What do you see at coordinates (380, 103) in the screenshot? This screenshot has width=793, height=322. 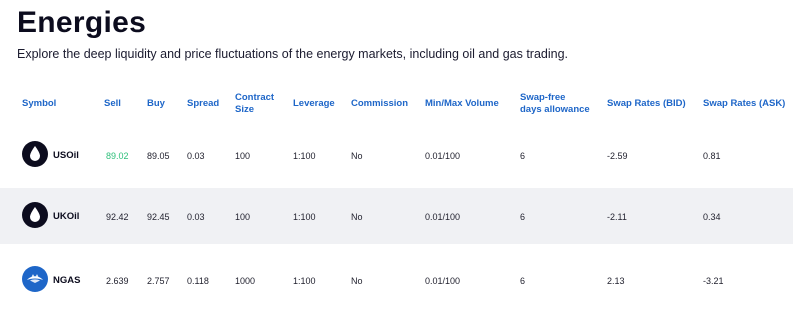 I see `header-commission: Commission` at bounding box center [380, 103].